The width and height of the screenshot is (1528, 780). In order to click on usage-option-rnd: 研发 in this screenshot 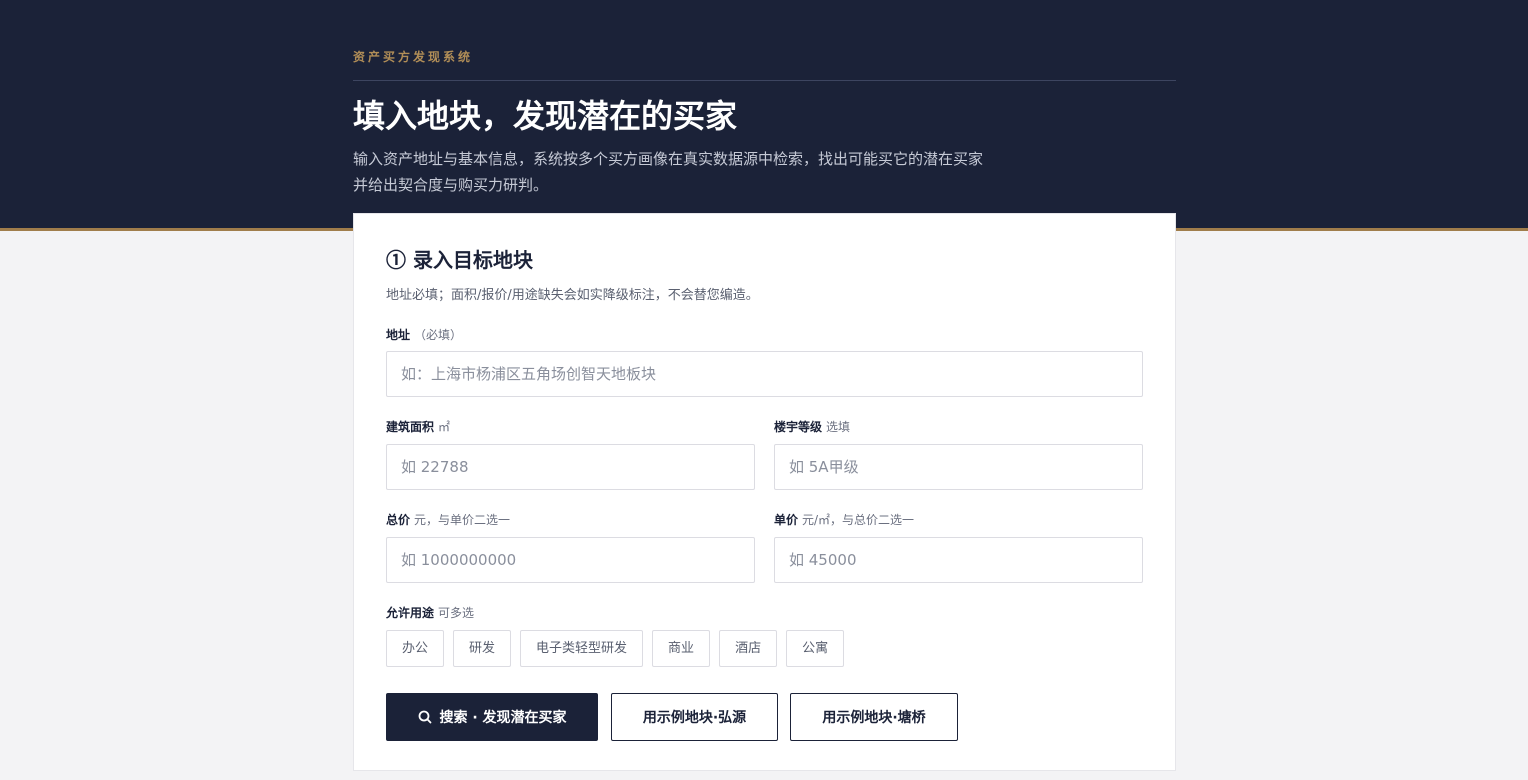, I will do `click(482, 648)`.